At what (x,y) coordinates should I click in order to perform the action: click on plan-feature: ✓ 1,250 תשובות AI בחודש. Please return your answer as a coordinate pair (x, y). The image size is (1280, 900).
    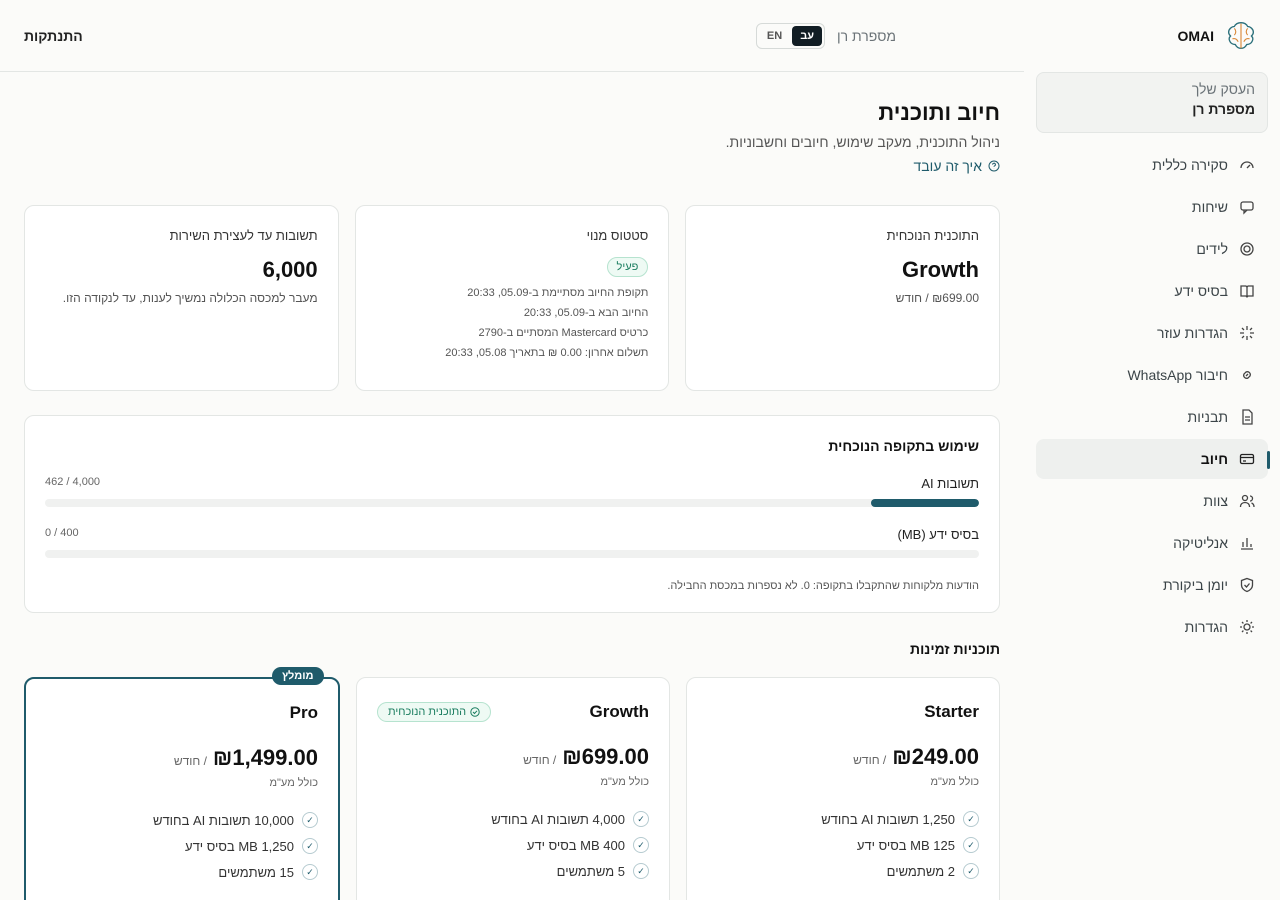
    Looking at the image, I should click on (843, 819).